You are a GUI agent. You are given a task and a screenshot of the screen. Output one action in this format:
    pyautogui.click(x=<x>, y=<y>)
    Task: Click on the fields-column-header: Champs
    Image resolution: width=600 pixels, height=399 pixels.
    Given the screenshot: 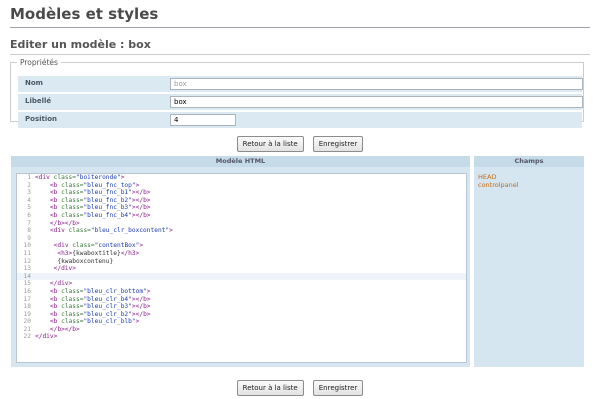 What is the action you would take?
    pyautogui.click(x=529, y=161)
    